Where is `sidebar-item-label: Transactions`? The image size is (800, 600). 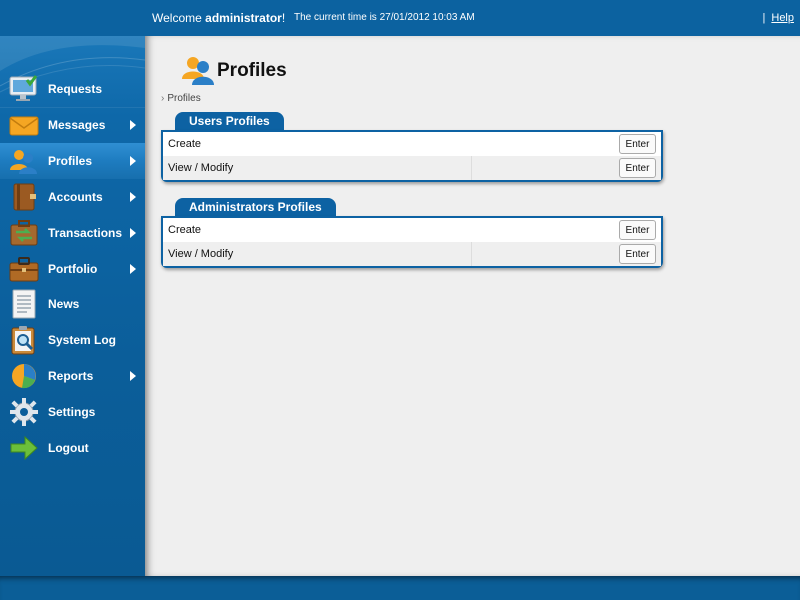 sidebar-item-label: Transactions is located at coordinates (85, 233).